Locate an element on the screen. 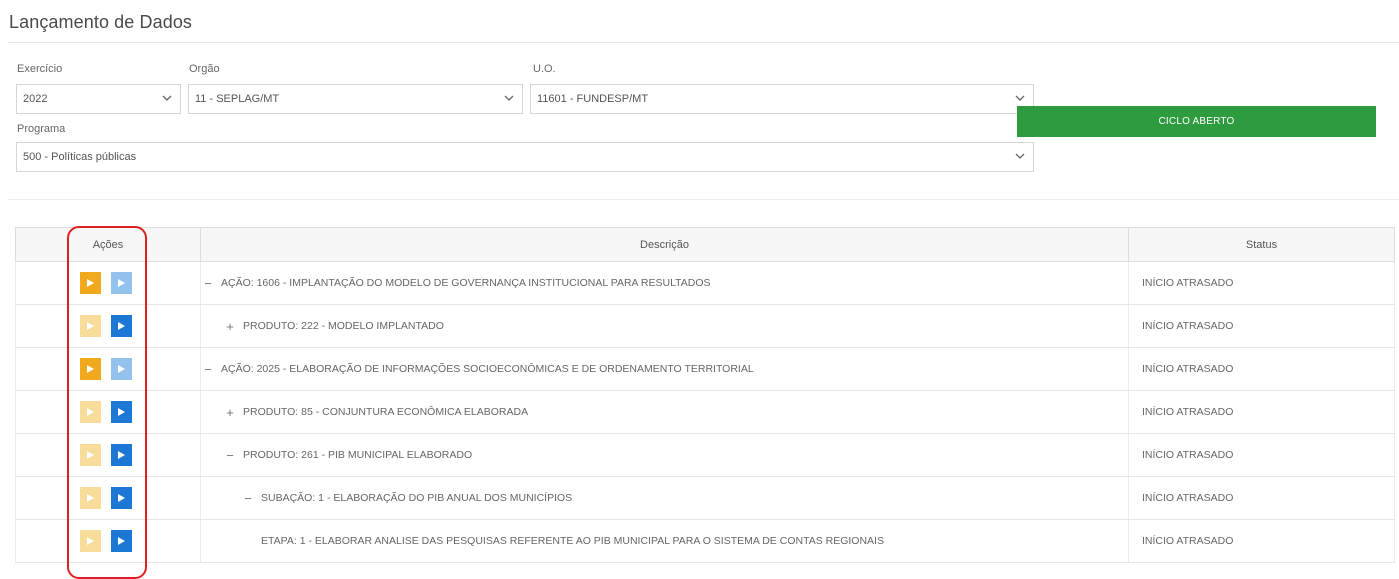 This screenshot has width=1399, height=579. descricao-cell: + PRODUTO: 222 - MODELO IMPLANTADO is located at coordinates (664, 326).